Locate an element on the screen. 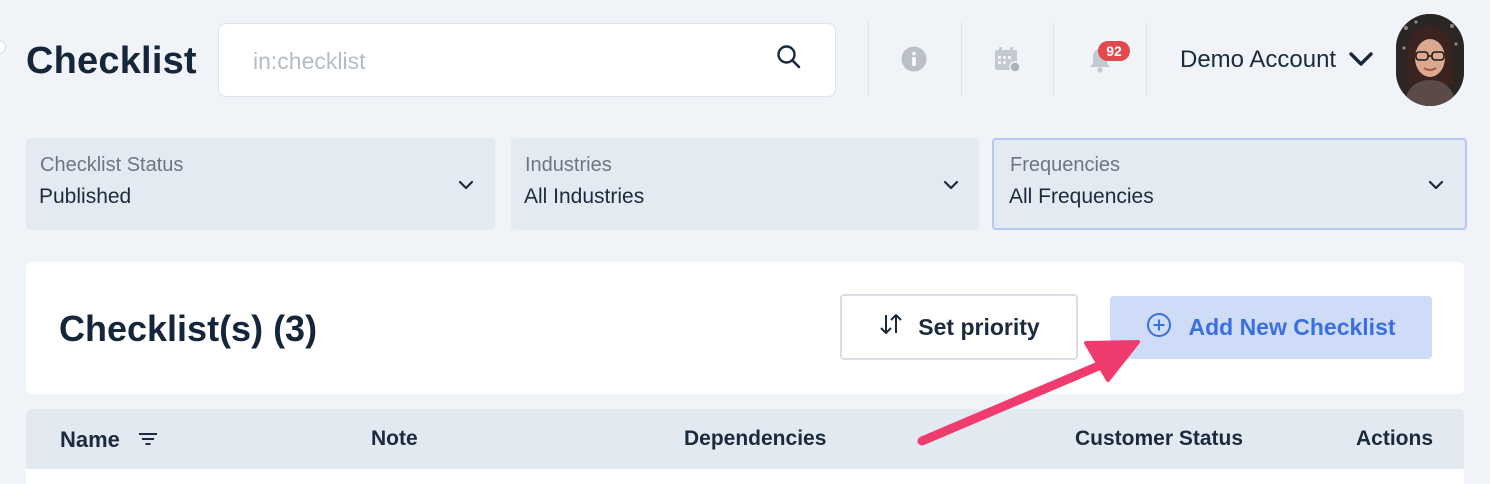 The width and height of the screenshot is (1490, 484). filter-label: Industries is located at coordinates (568, 165).